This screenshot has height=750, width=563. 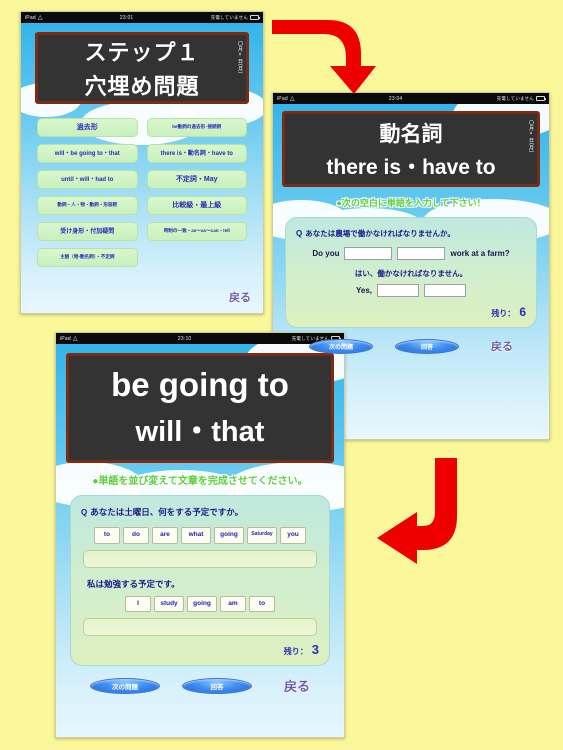 What do you see at coordinates (142, 68) in the screenshot?
I see `title-plate: ステップ１ 穴埋め問題 〇月×日(月)` at bounding box center [142, 68].